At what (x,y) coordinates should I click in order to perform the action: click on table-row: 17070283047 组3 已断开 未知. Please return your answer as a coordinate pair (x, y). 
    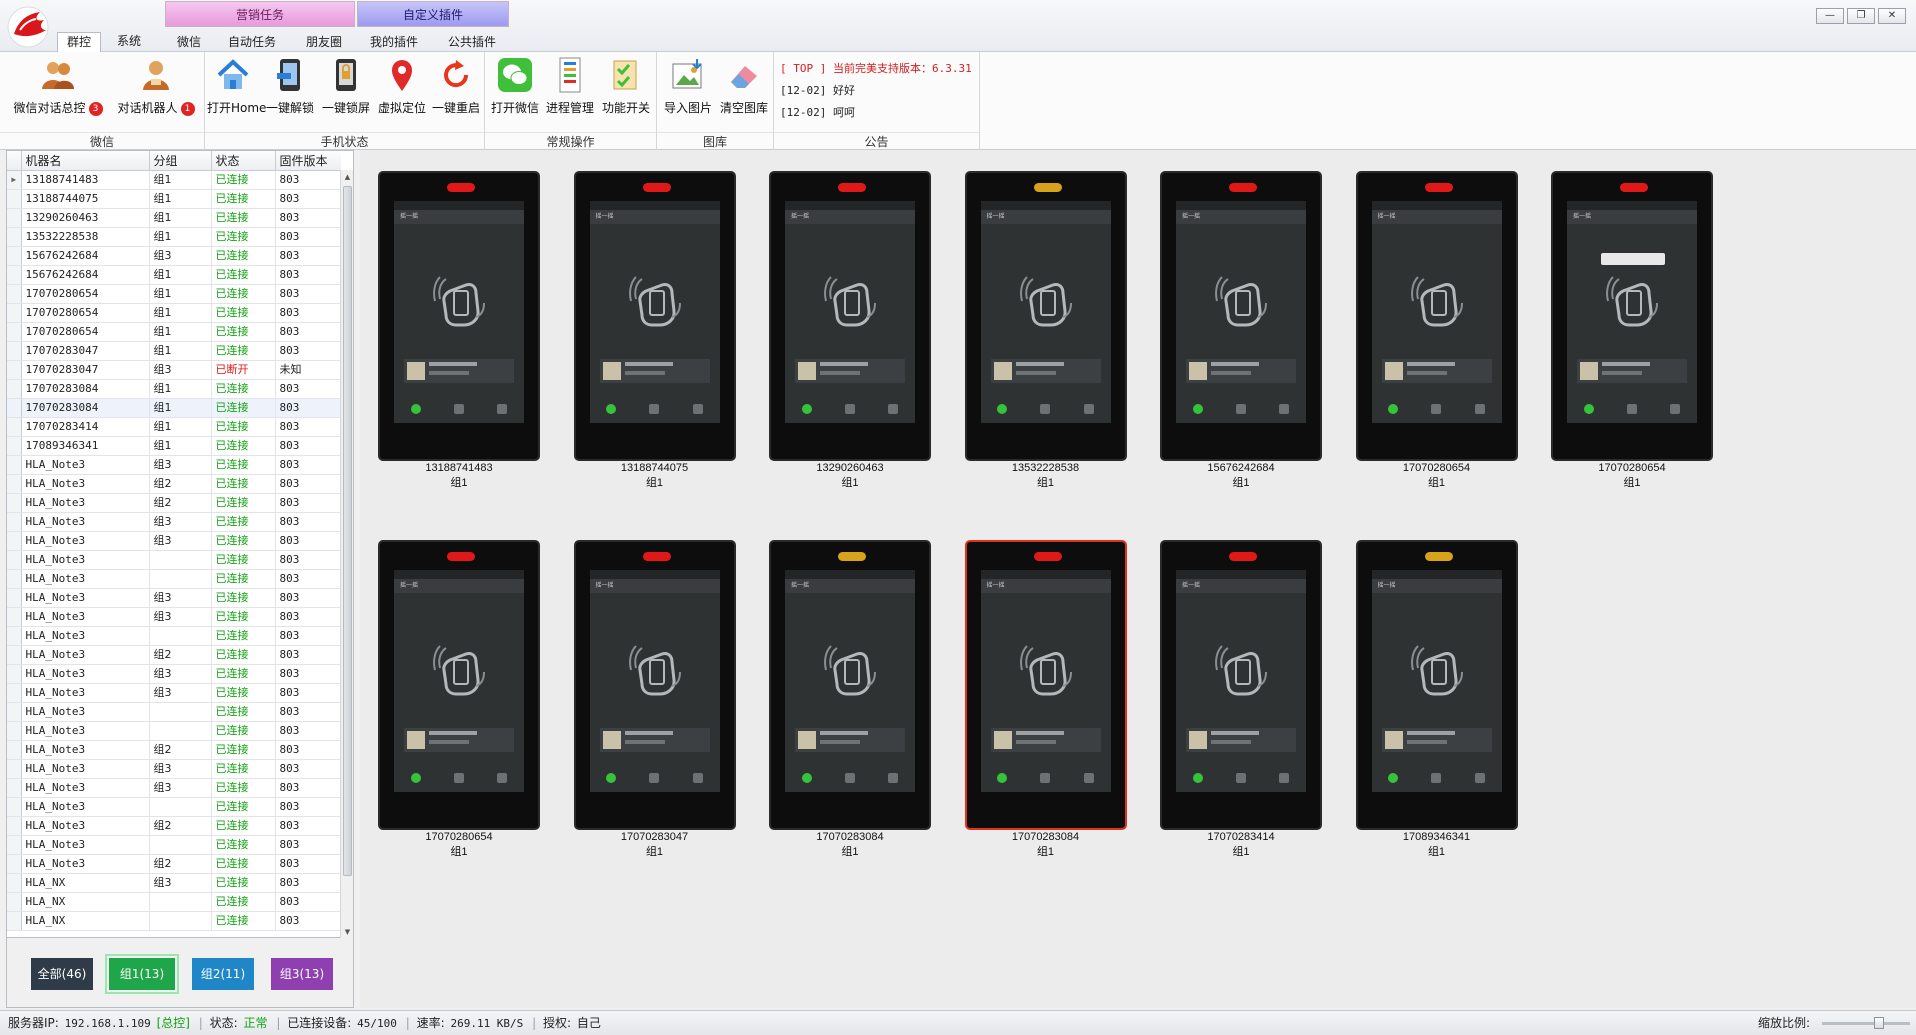
    Looking at the image, I should click on (174, 370).